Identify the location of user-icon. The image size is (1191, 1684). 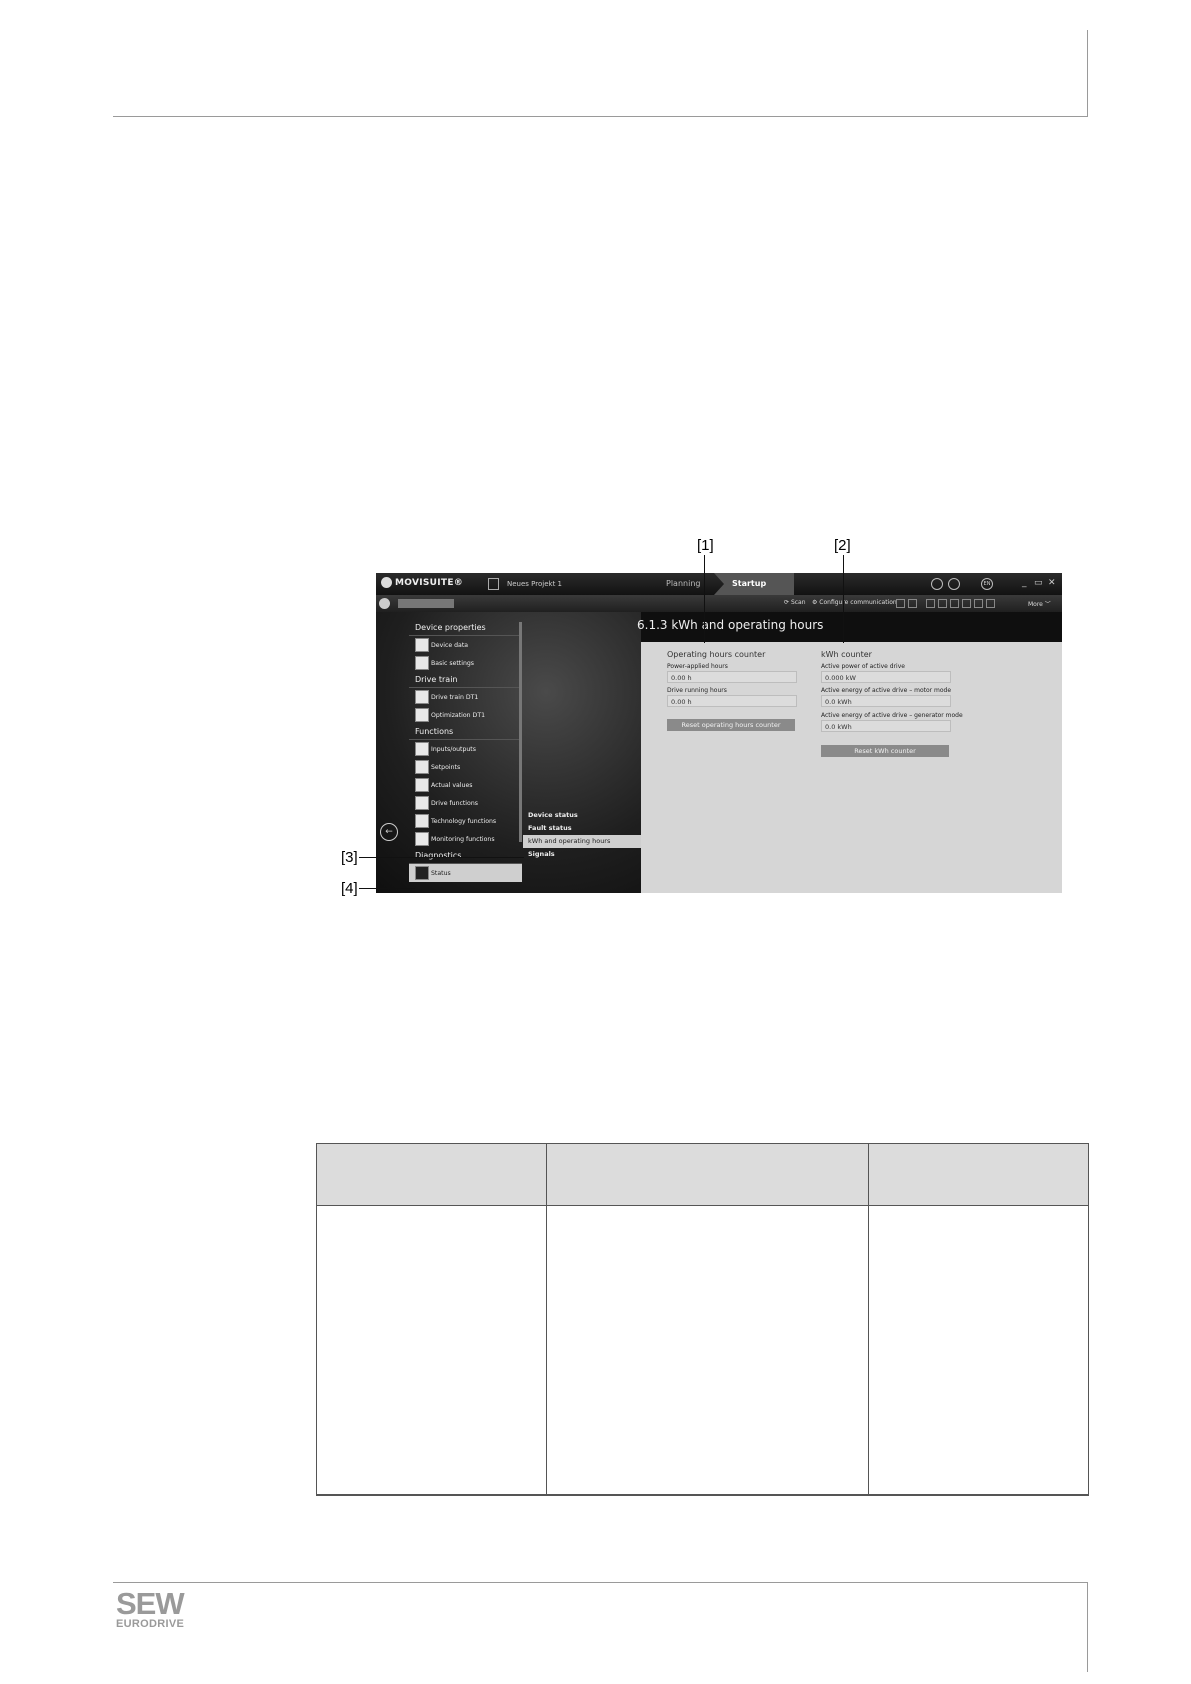
(937, 584).